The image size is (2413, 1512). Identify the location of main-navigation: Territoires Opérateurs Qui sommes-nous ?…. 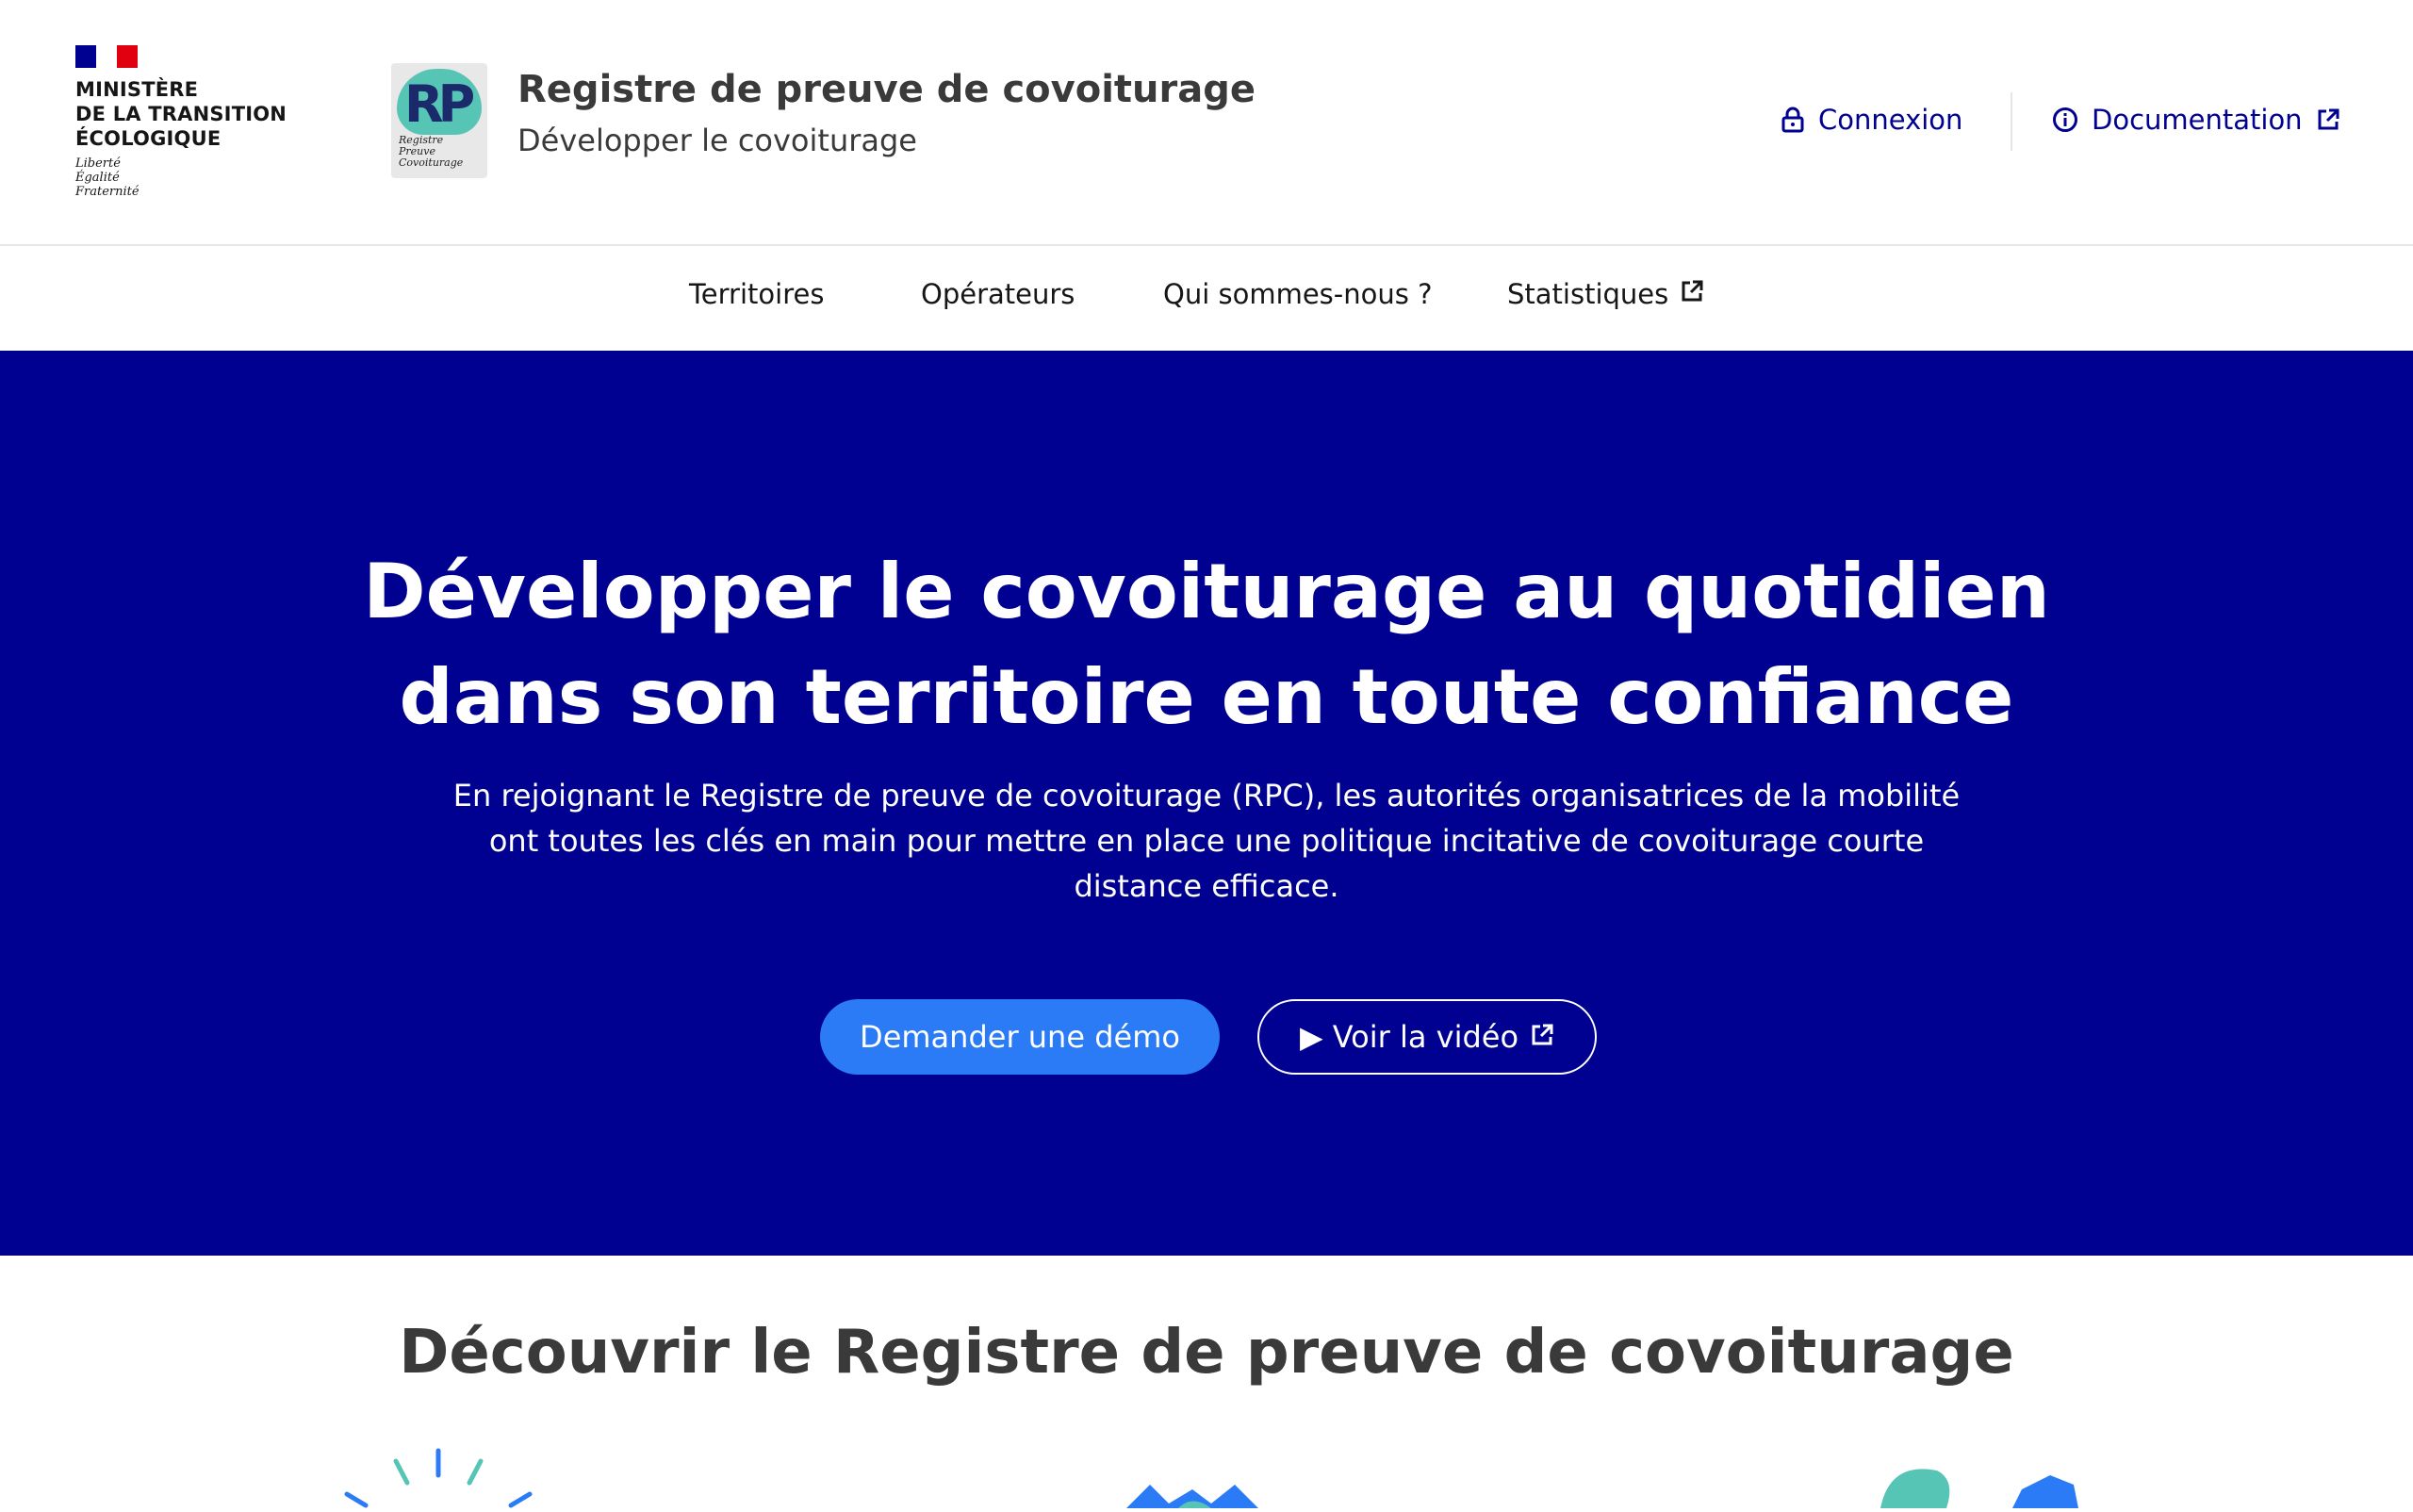
(1206, 298).